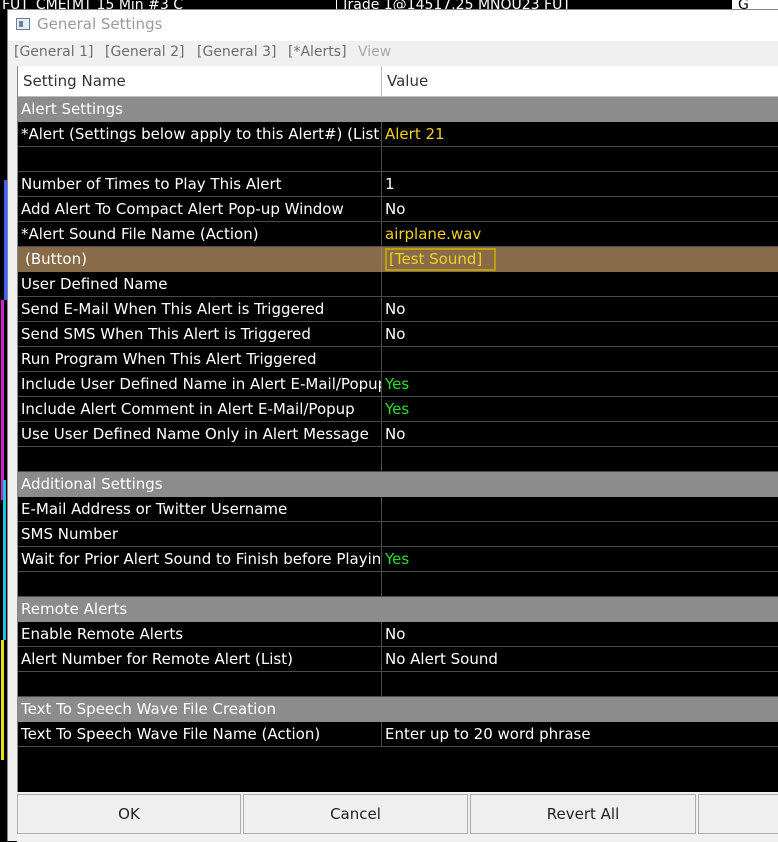 The height and width of the screenshot is (842, 778). I want to click on setting-value: Alert 21, so click(580, 134).